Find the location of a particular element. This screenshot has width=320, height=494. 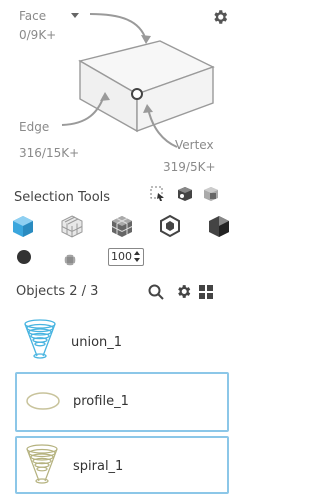

object-label: profile_1 is located at coordinates (101, 401).